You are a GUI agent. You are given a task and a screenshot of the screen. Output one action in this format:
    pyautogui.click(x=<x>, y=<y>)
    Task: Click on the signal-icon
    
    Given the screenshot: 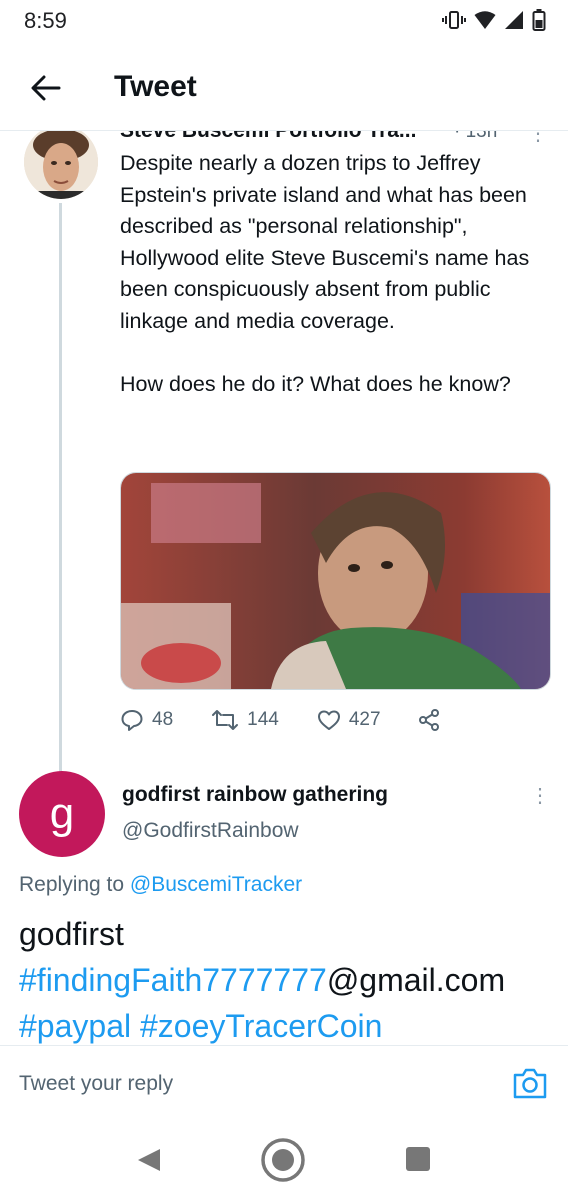 What is the action you would take?
    pyautogui.click(x=514, y=20)
    